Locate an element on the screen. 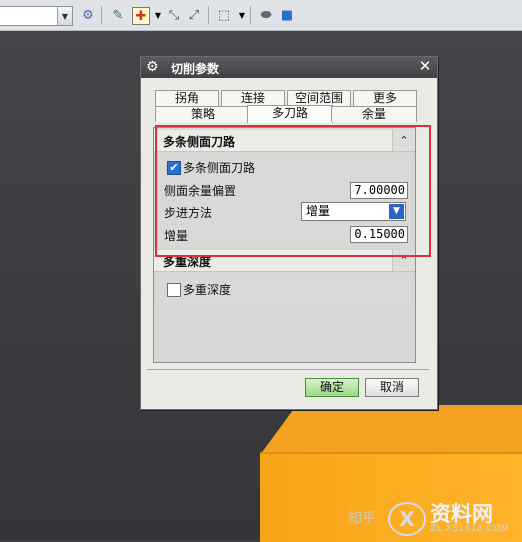  cube-view-icon: ■ is located at coordinates (287, 15).